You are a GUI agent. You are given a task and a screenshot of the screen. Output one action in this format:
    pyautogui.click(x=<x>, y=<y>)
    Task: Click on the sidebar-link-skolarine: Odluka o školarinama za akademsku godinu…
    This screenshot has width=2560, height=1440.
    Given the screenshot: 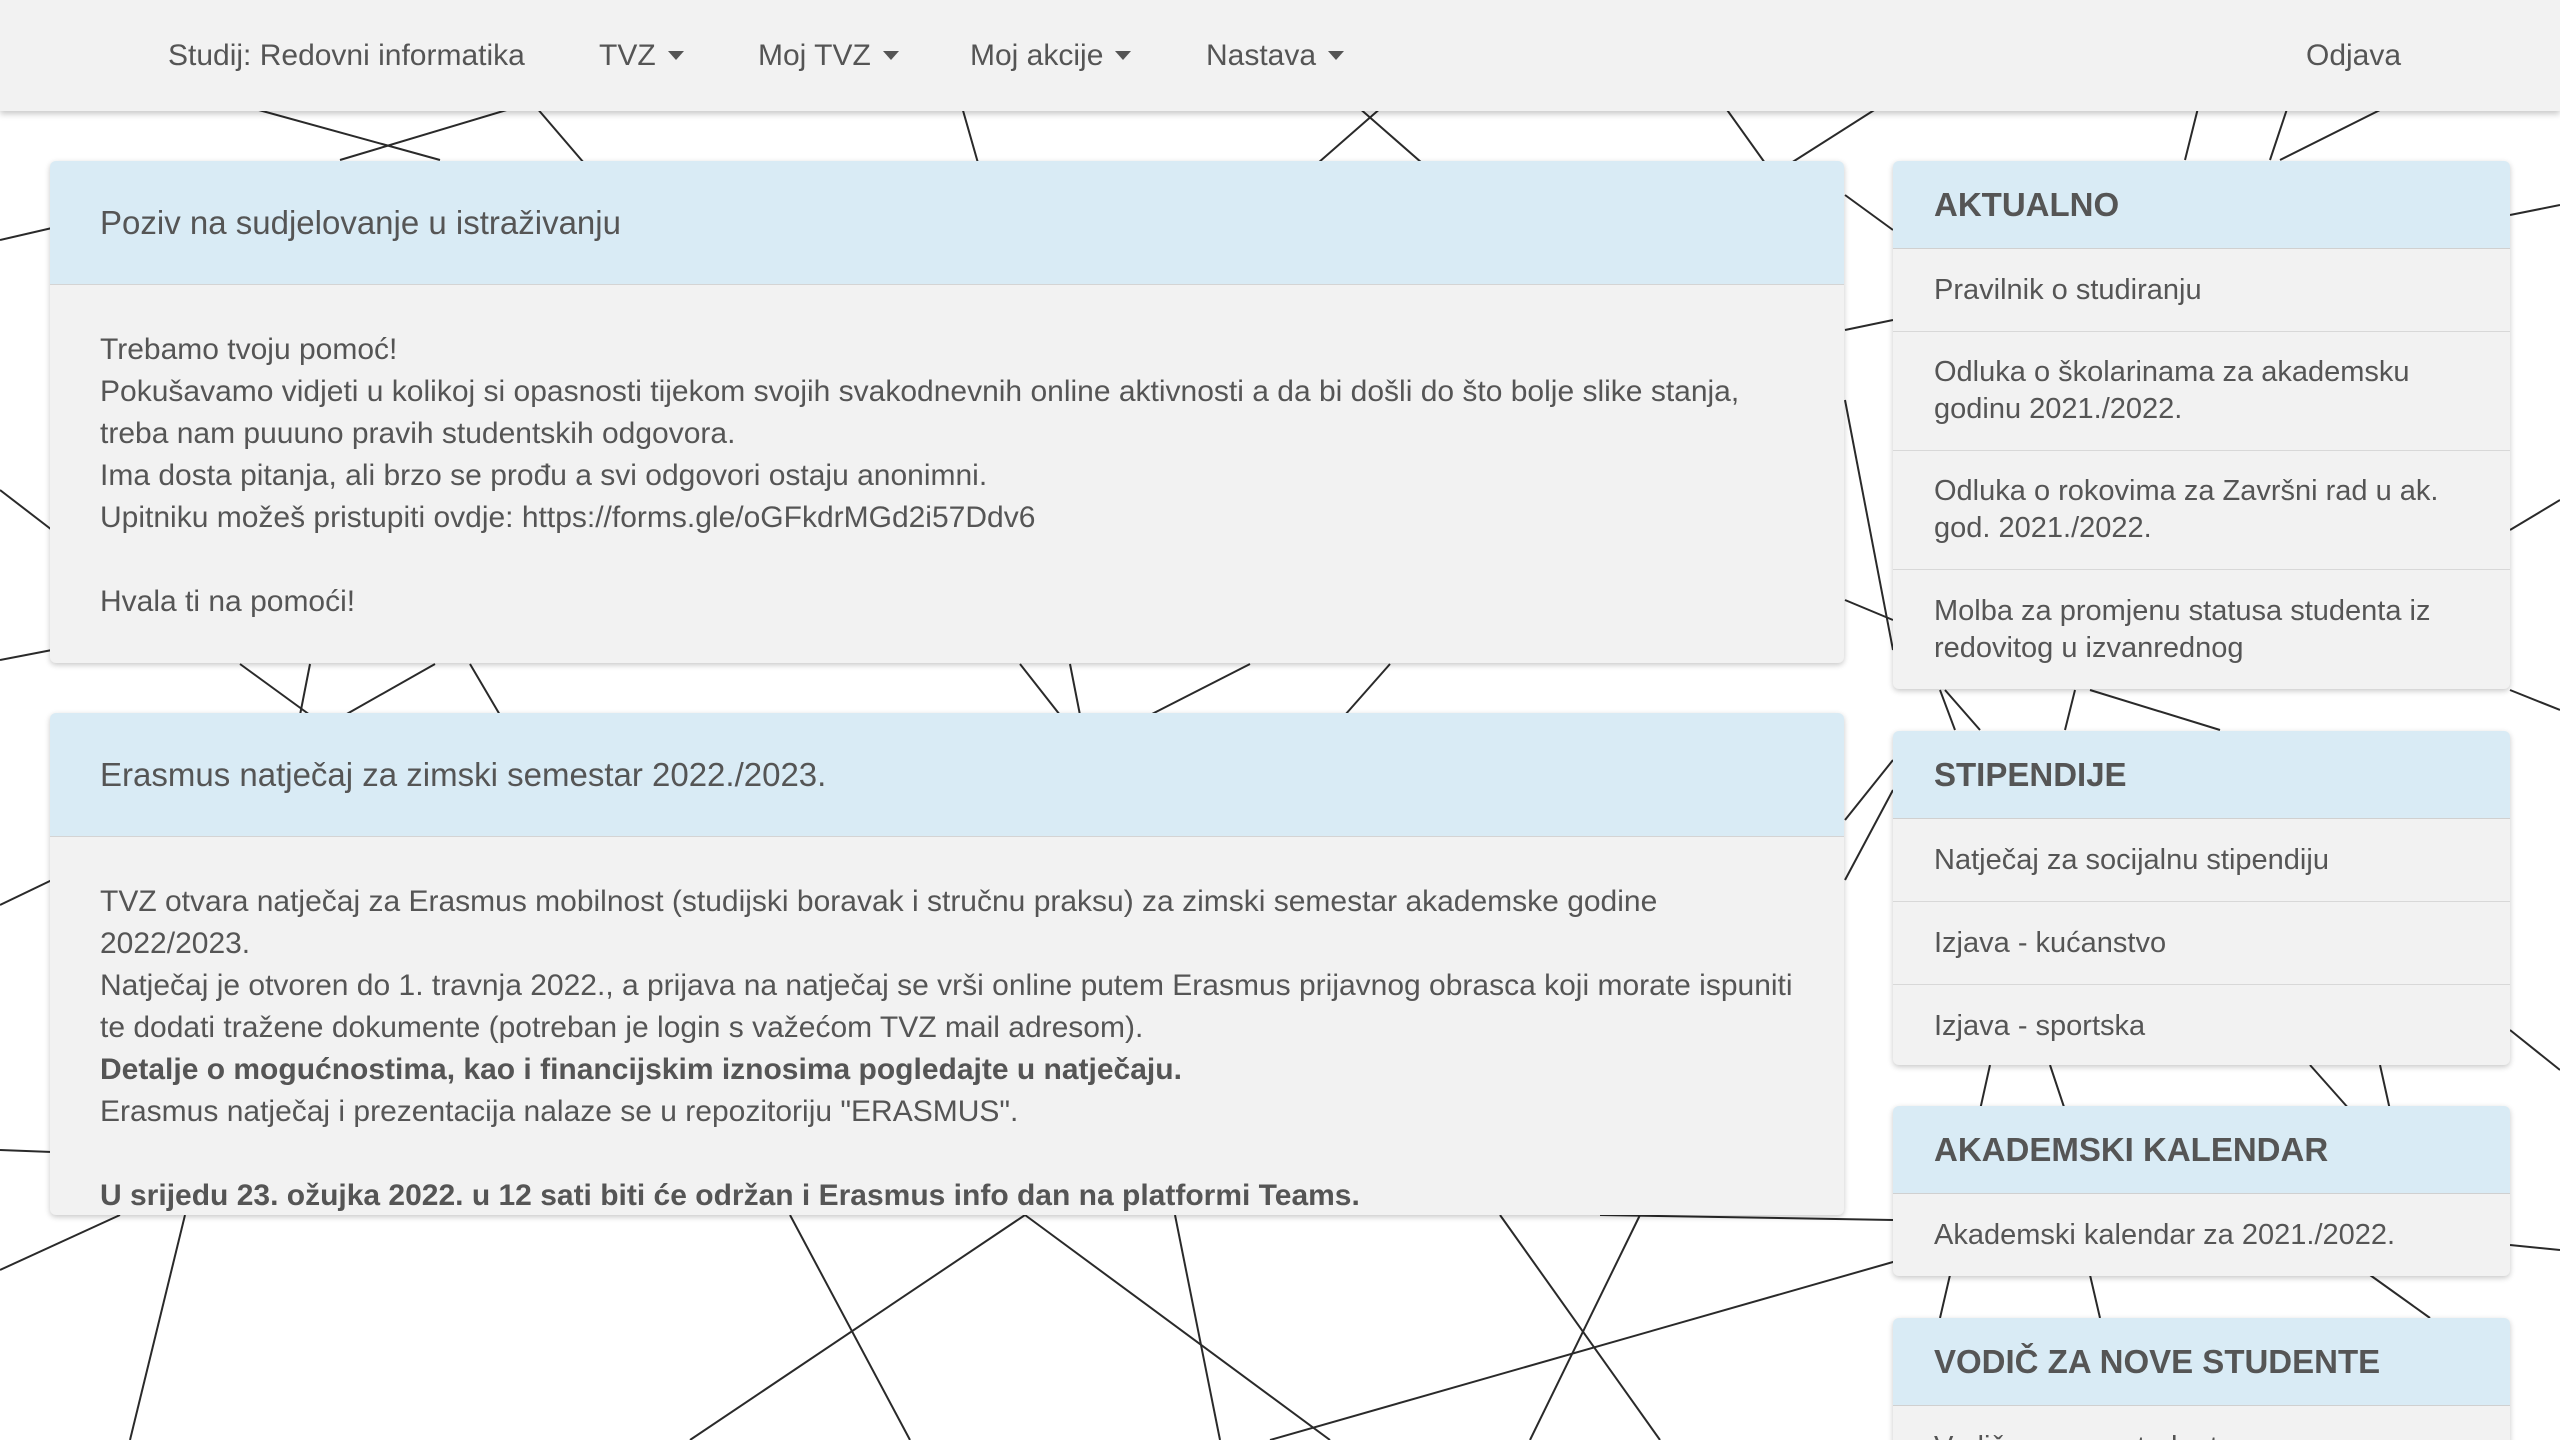 What is the action you would take?
    pyautogui.click(x=2201, y=391)
    